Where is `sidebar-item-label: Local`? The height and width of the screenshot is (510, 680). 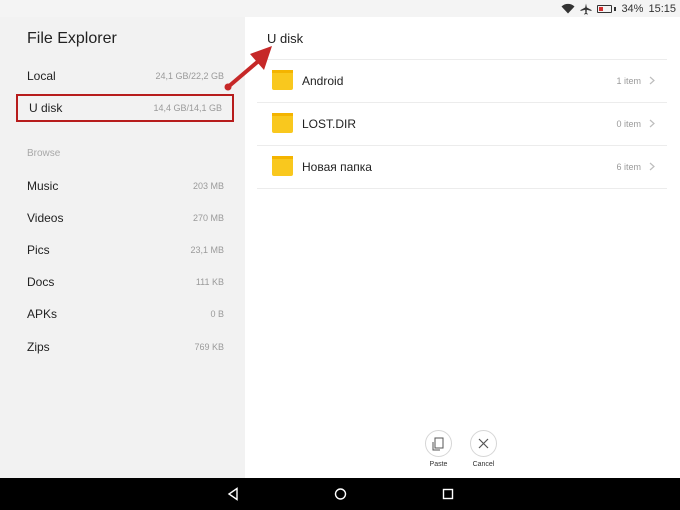
sidebar-item-label: Local is located at coordinates (41, 76).